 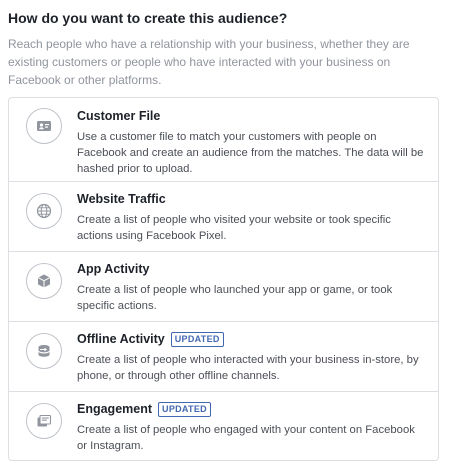 I want to click on option-title: Customer File, so click(x=119, y=116).